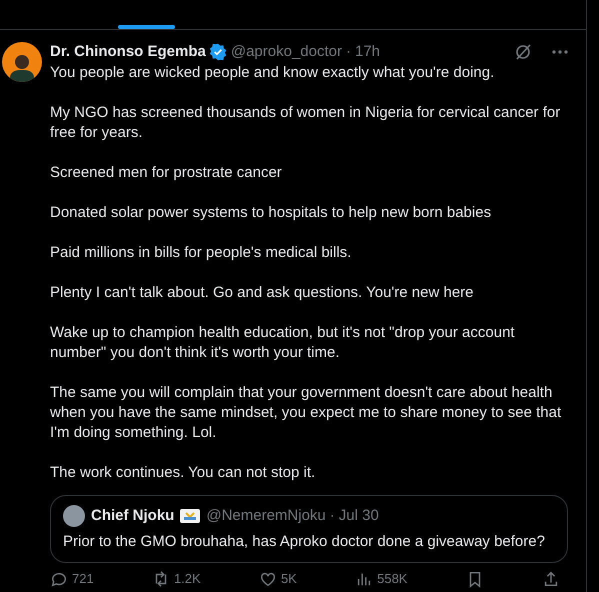 The image size is (599, 592). What do you see at coordinates (306, 413) in the screenshot?
I see `post-paragraph: The same you will complain that your government doesn't care about health when you have the same mindset, you expect me to share money to see that I'm doing something. Lol.` at bounding box center [306, 413].